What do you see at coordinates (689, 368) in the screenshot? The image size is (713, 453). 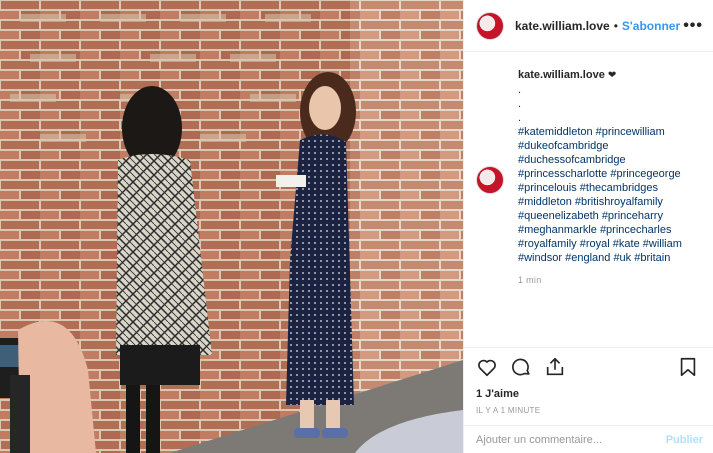 I see `bookmark-icon` at bounding box center [689, 368].